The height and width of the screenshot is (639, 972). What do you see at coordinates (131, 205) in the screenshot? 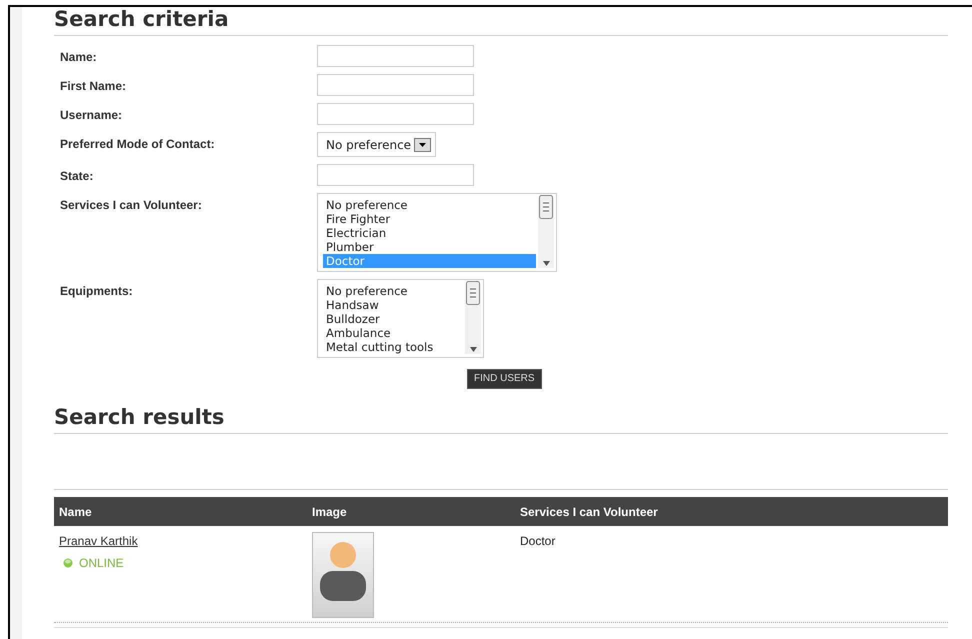
I see `field-label: Services I can Volunteer:` at bounding box center [131, 205].